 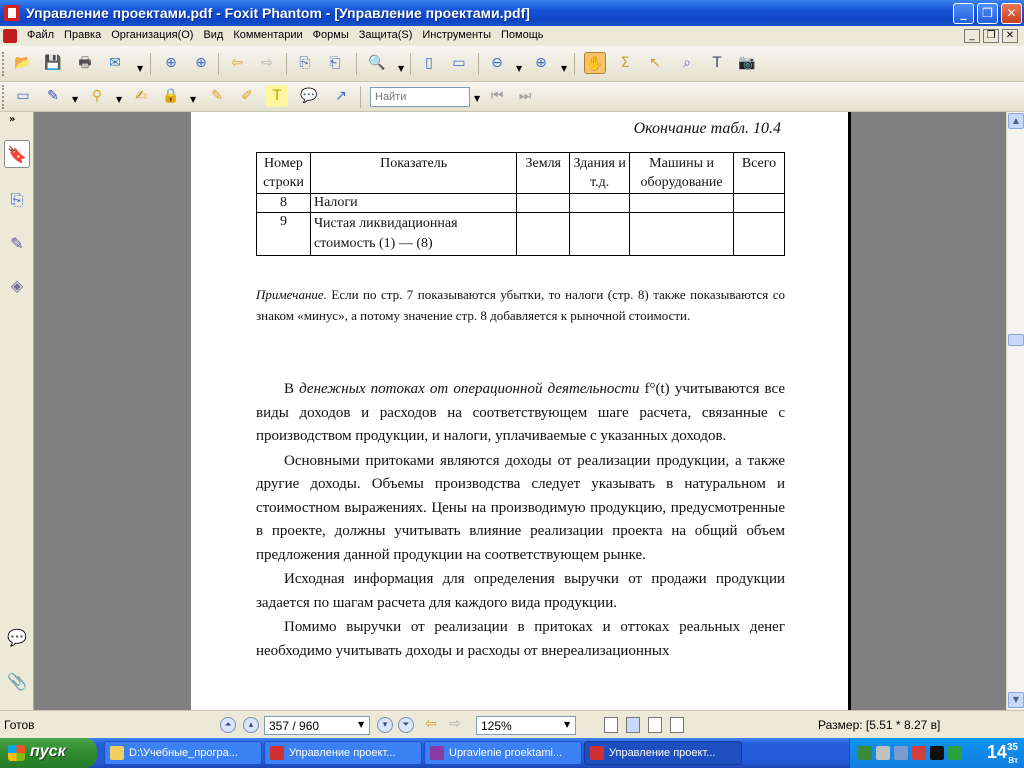 I want to click on zoom-field-dropdown-icon: ▼, so click(x=567, y=724).